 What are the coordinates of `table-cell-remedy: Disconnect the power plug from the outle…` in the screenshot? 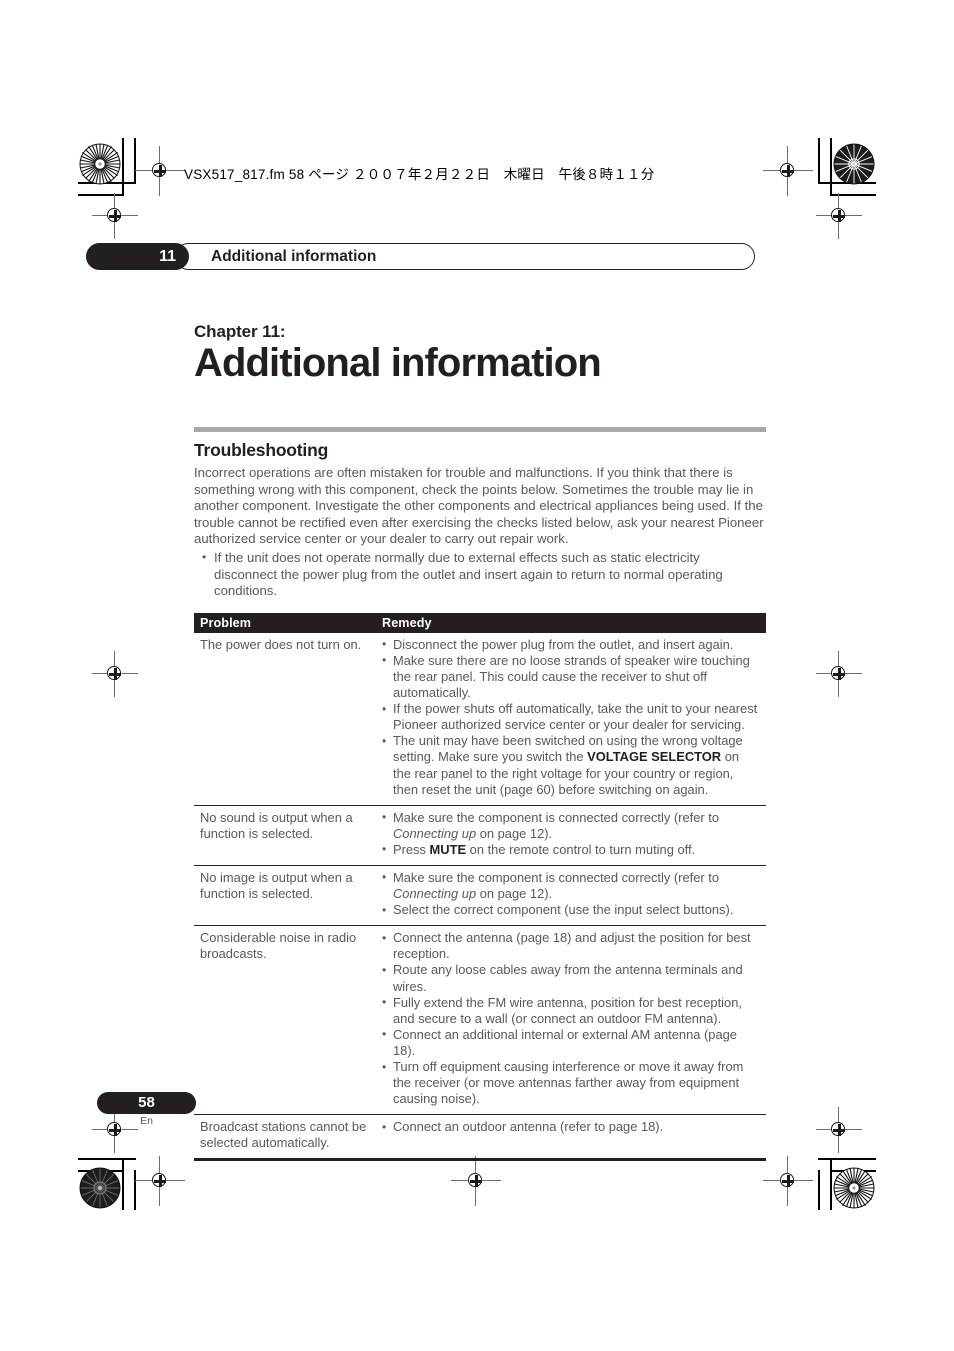 It's located at (571, 719).